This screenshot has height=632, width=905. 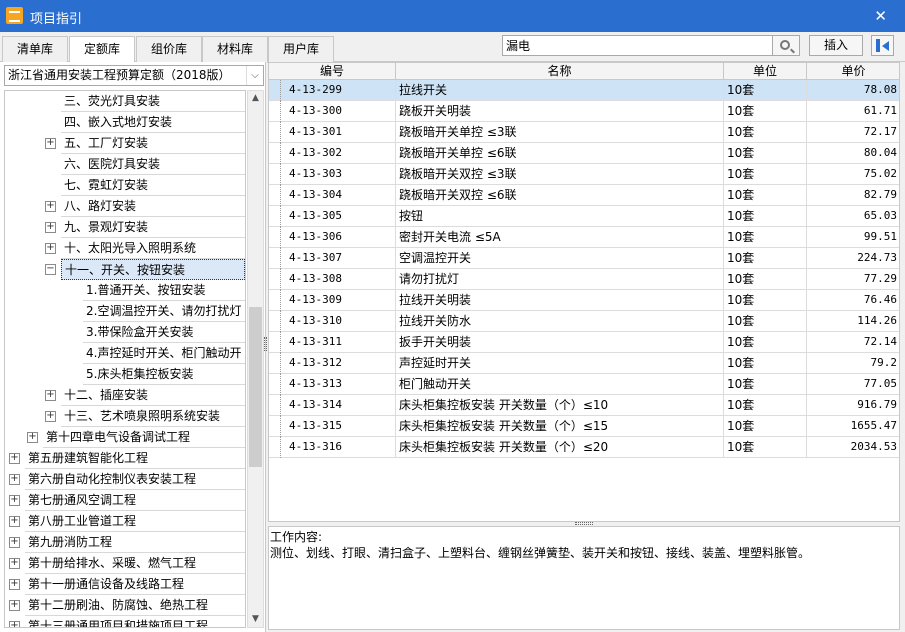 What do you see at coordinates (164, 374) in the screenshot?
I see `tree-item: 5.床头柜集控板安装` at bounding box center [164, 374].